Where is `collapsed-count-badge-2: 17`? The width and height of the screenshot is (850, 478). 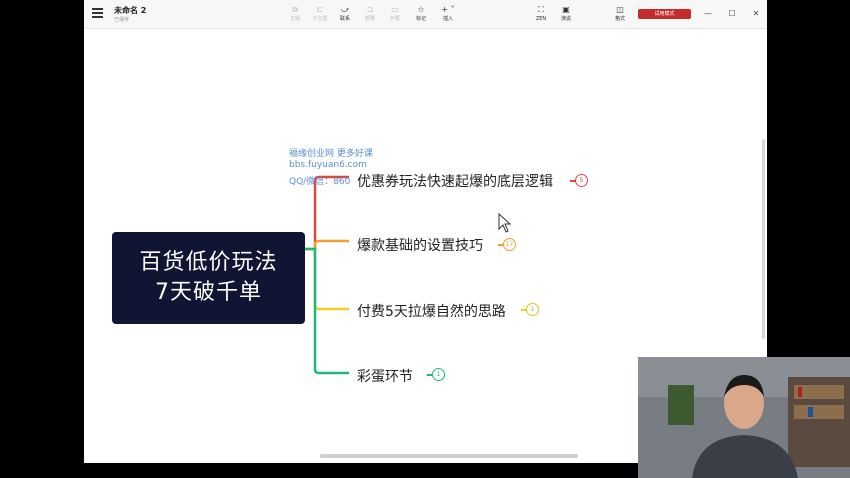 collapsed-count-badge-2: 17 is located at coordinates (509, 244).